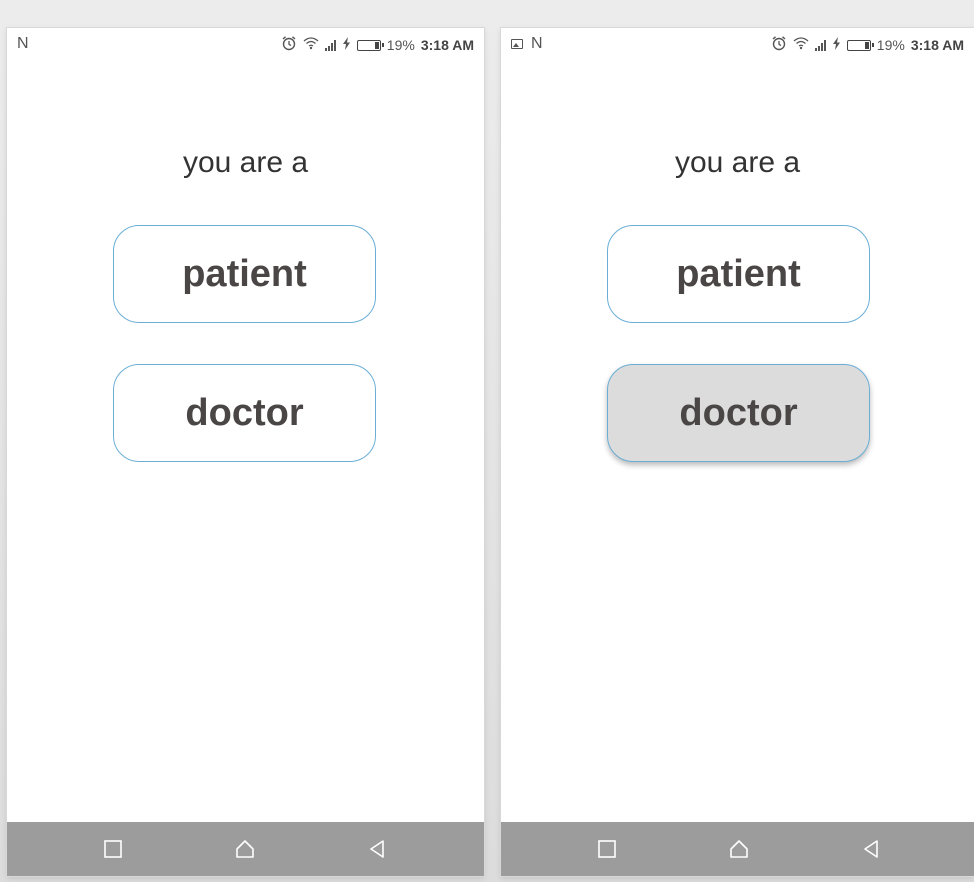  Describe the element at coordinates (244, 413) in the screenshot. I see `doctor-button: doctor` at that location.